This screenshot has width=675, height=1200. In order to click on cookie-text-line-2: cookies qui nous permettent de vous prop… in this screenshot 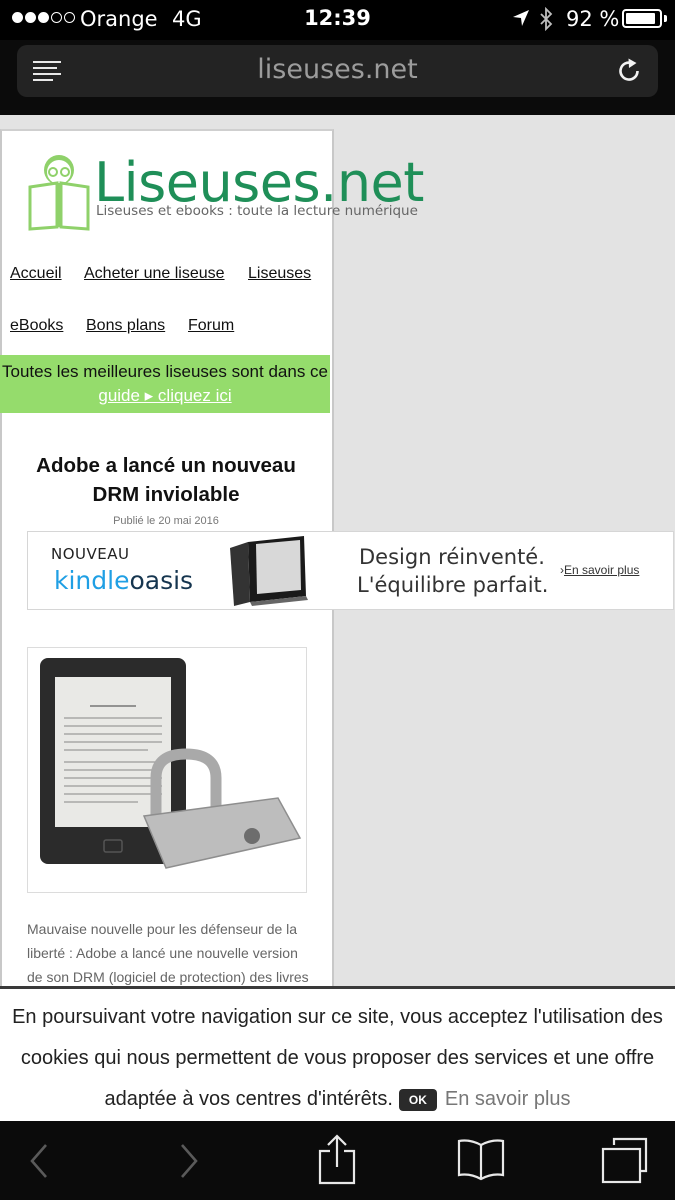, I will do `click(337, 1058)`.